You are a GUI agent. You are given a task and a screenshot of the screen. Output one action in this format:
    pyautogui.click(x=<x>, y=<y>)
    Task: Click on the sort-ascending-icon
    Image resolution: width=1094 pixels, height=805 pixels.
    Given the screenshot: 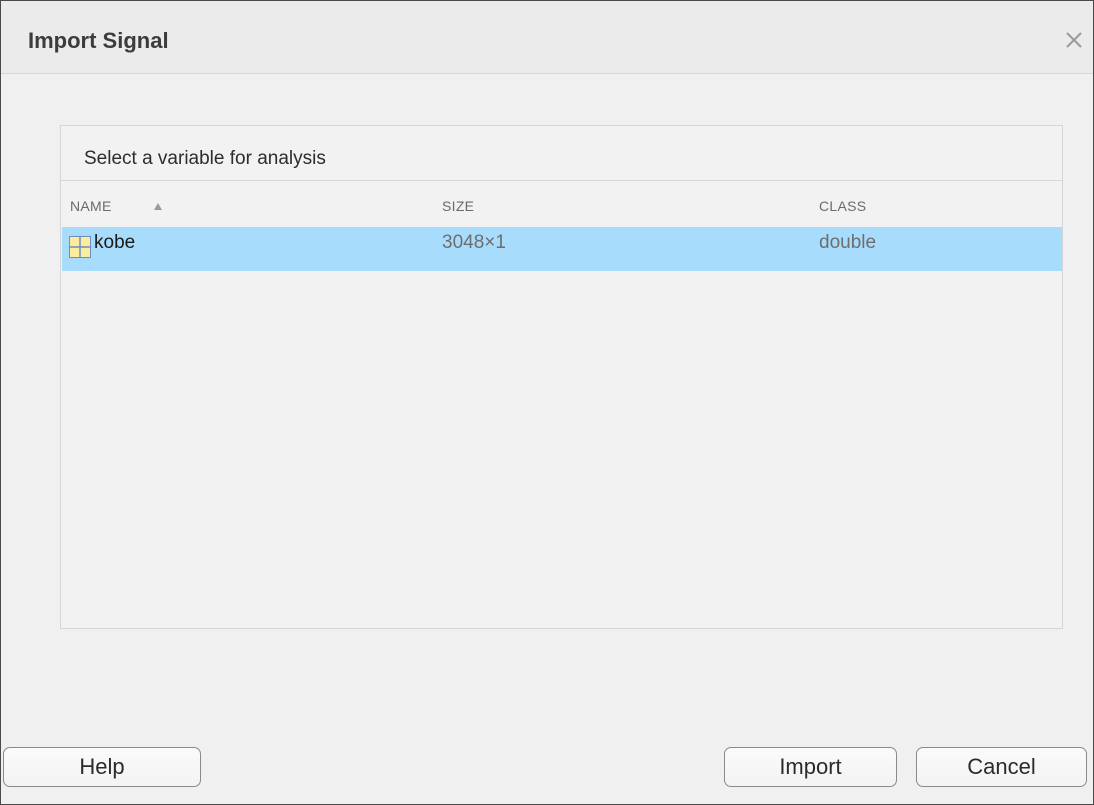 What is the action you would take?
    pyautogui.click(x=158, y=206)
    